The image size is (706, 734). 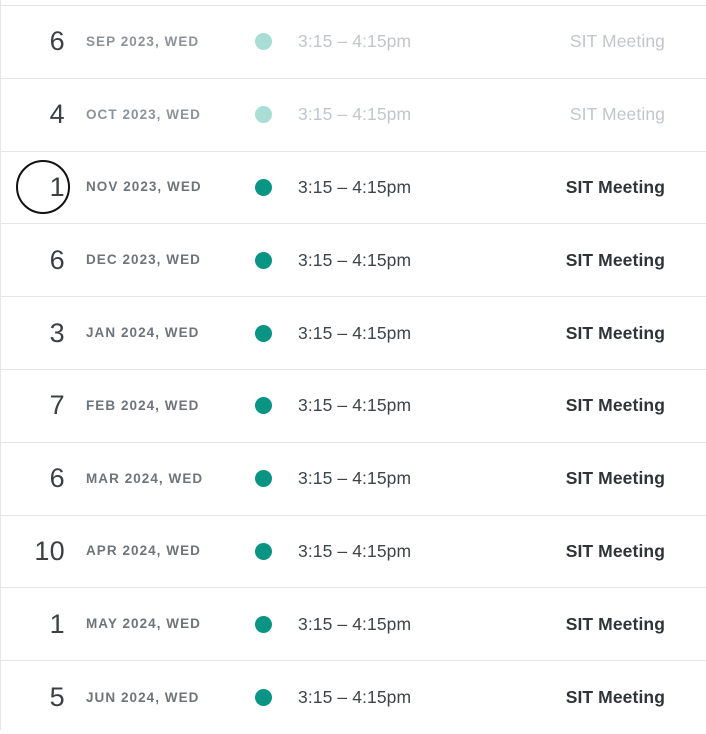 I want to click on date-label: APR 2024, WED, so click(x=143, y=551).